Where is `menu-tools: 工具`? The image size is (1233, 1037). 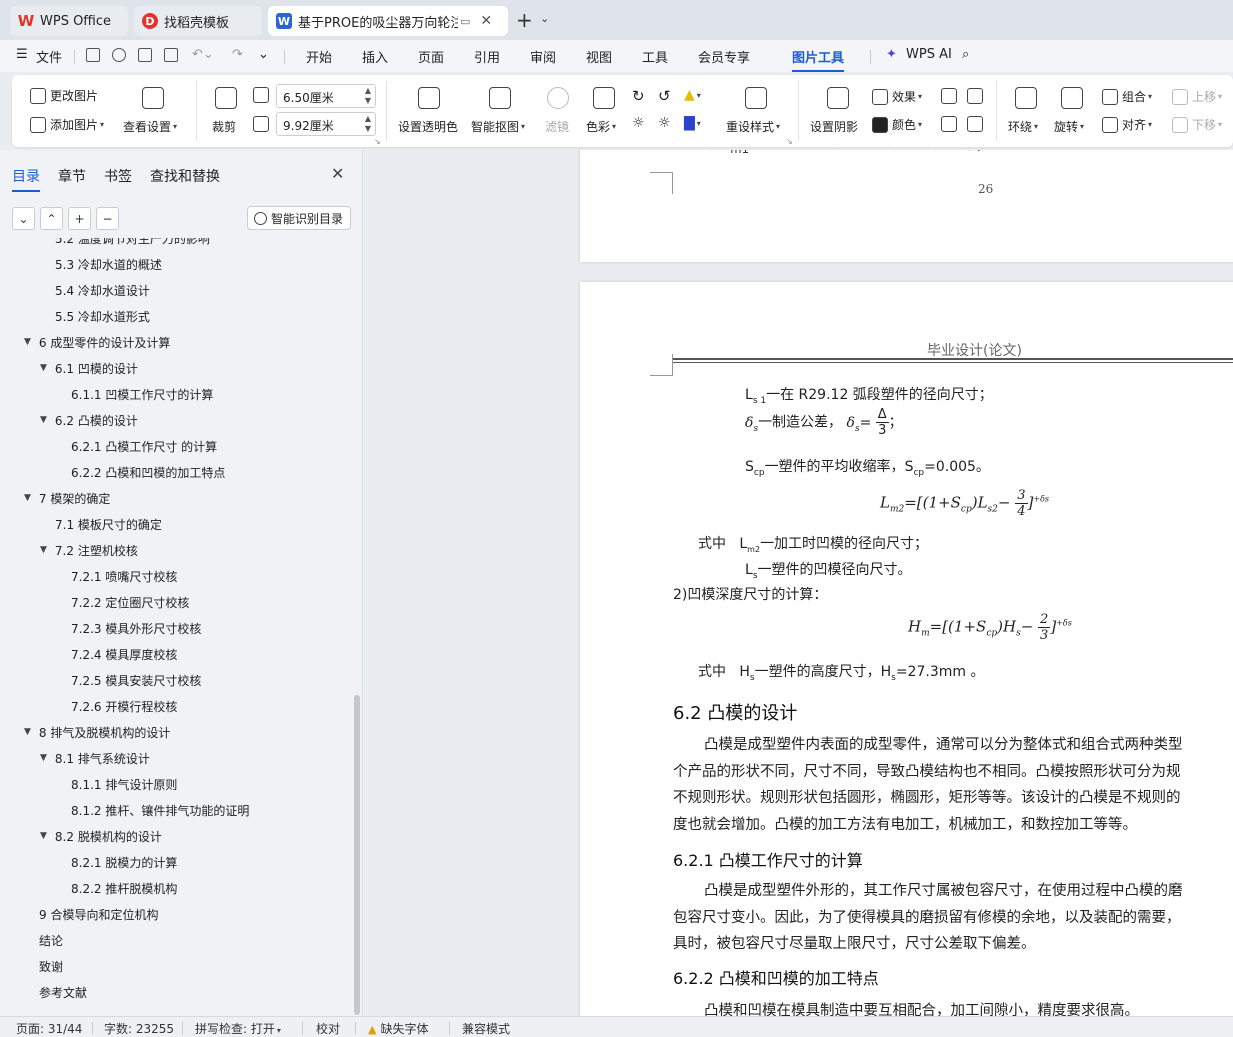 menu-tools: 工具 is located at coordinates (655, 56).